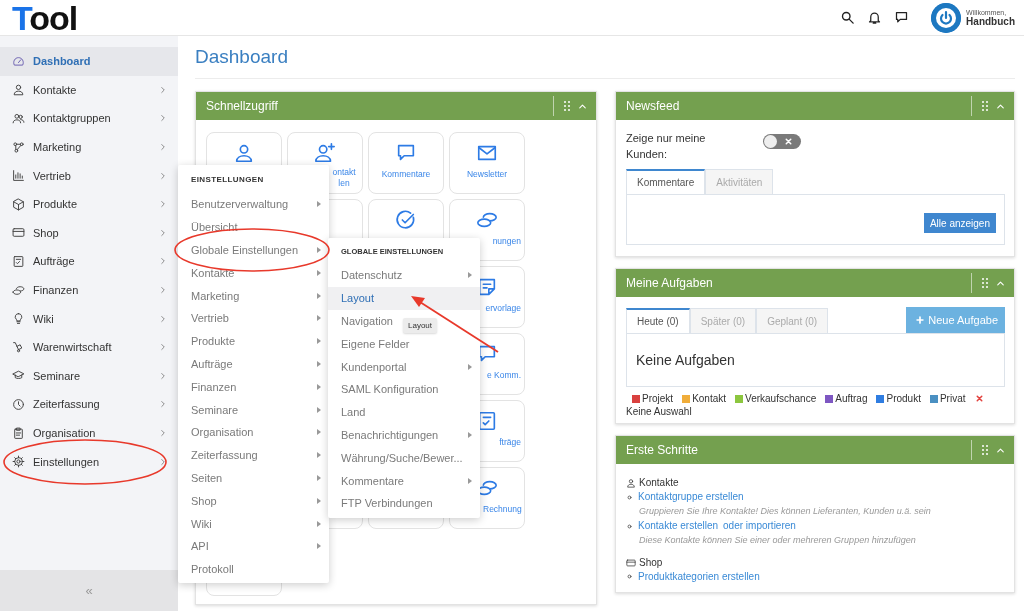 The width and height of the screenshot is (1024, 611). I want to click on sidebar-item: Finanzen, so click(89, 290).